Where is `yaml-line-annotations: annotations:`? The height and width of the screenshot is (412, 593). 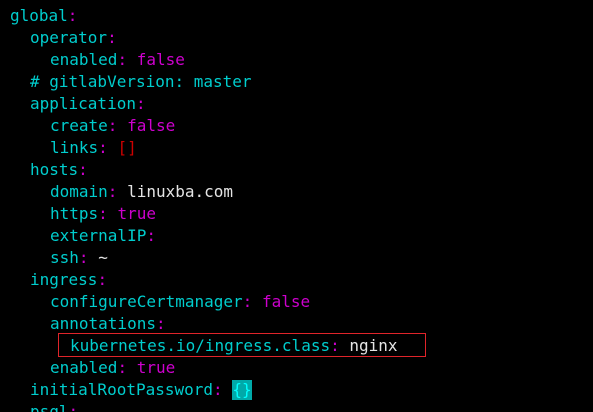
yaml-line-annotations: annotations: is located at coordinates (108, 324).